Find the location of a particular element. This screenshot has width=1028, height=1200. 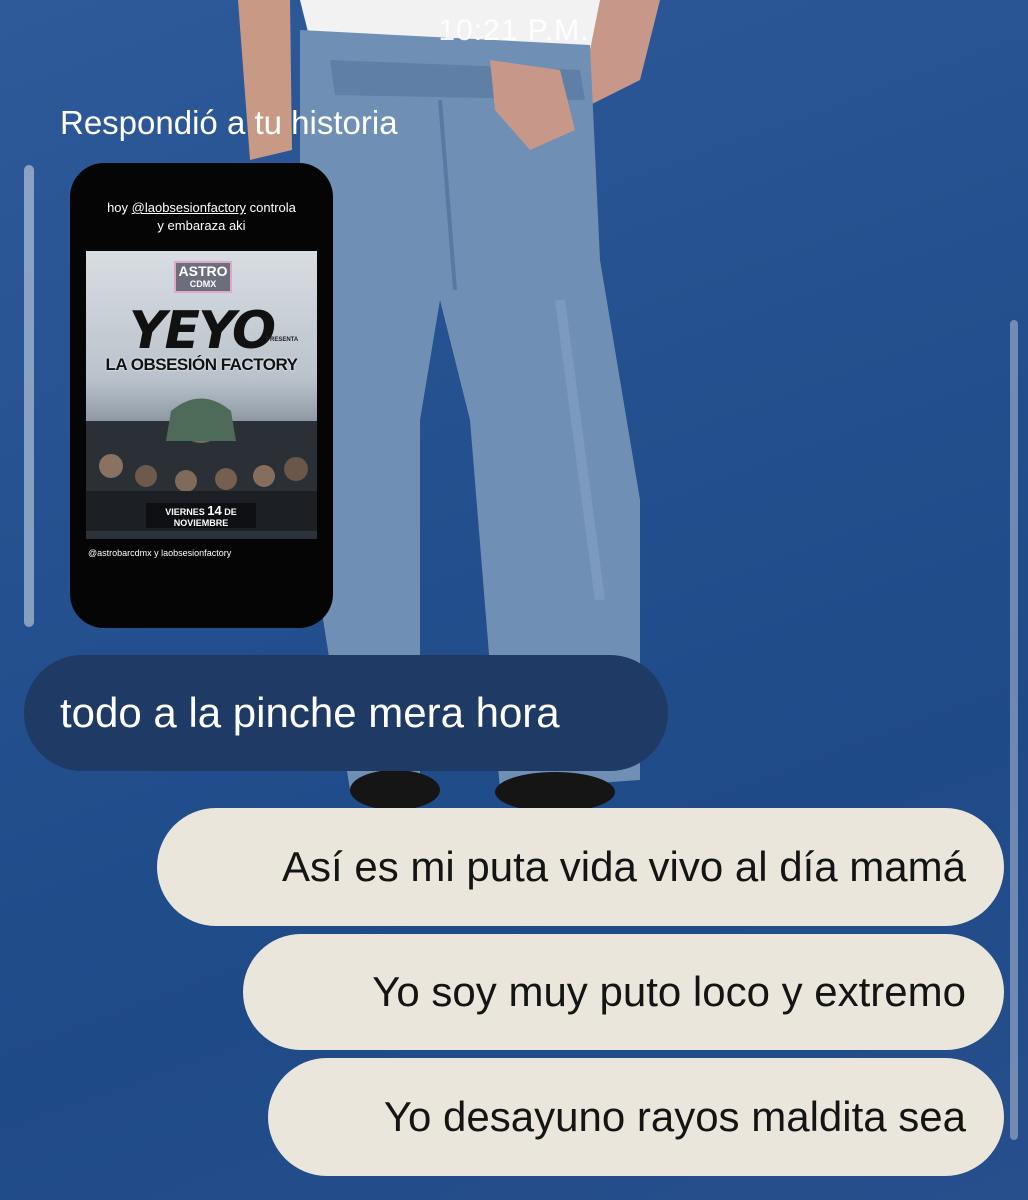

scrollbar is located at coordinates (1014, 730).